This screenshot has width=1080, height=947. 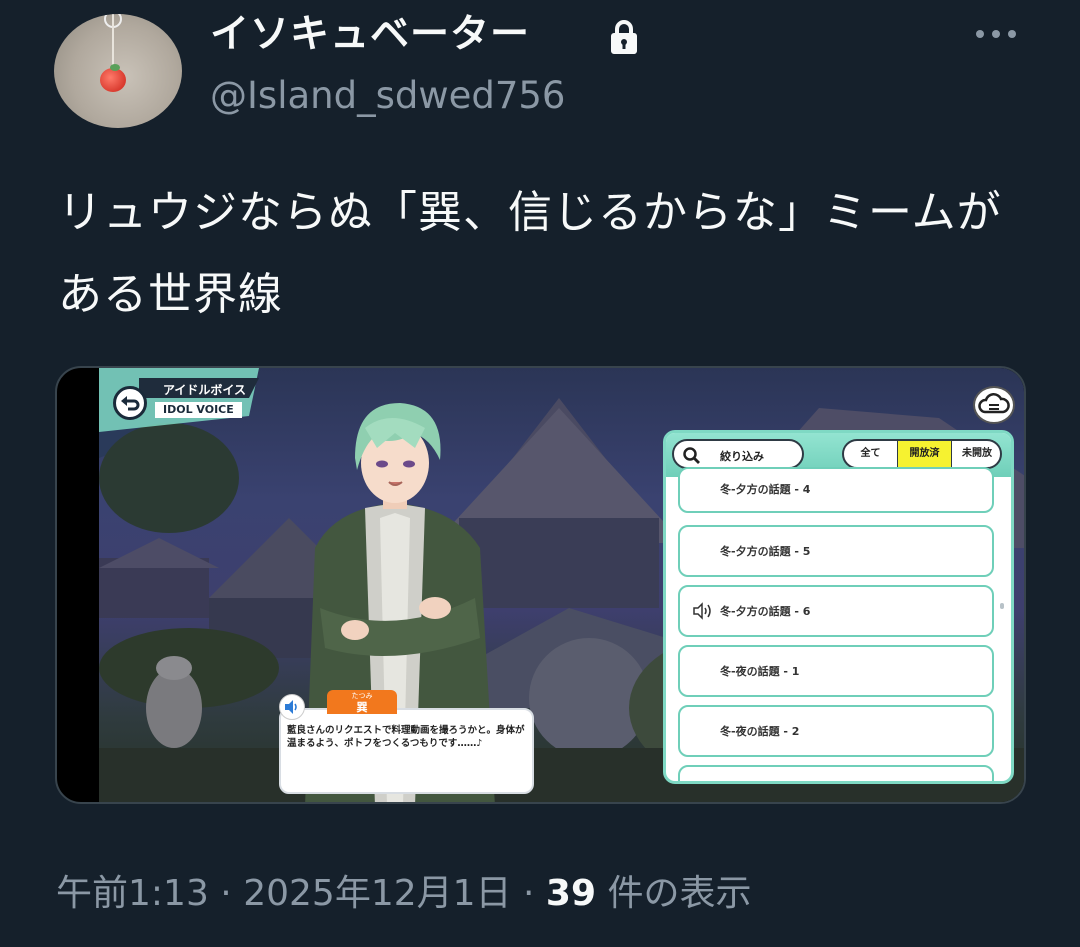 I want to click on display-name: イソキュベーター, so click(x=370, y=35).